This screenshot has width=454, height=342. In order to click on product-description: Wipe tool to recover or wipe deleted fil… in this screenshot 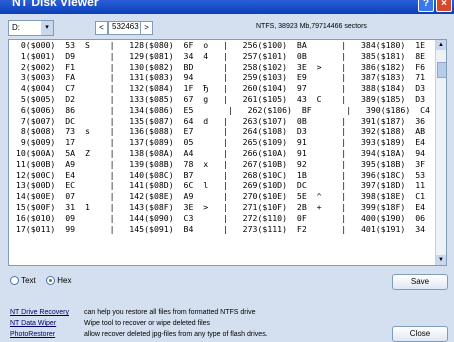, I will do `click(147, 323)`.